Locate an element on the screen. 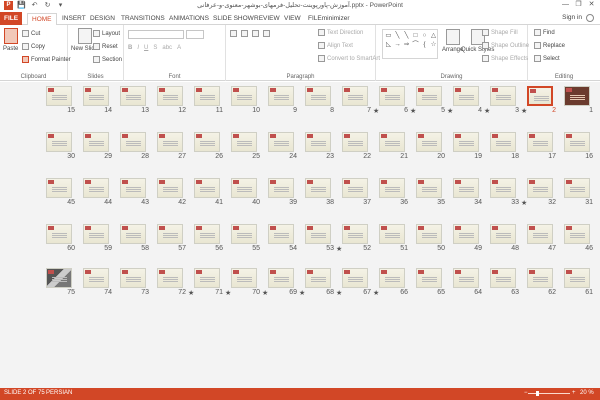 Image resolution: width=600 pixels, height=400 pixels. zoom-slider-thumb is located at coordinates (537, 393).